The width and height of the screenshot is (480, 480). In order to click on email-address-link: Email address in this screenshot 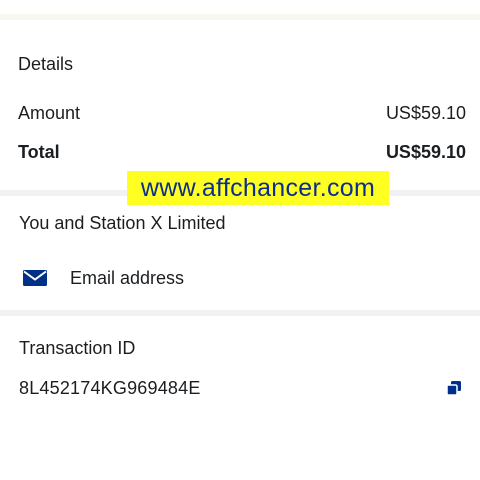, I will do `click(127, 278)`.